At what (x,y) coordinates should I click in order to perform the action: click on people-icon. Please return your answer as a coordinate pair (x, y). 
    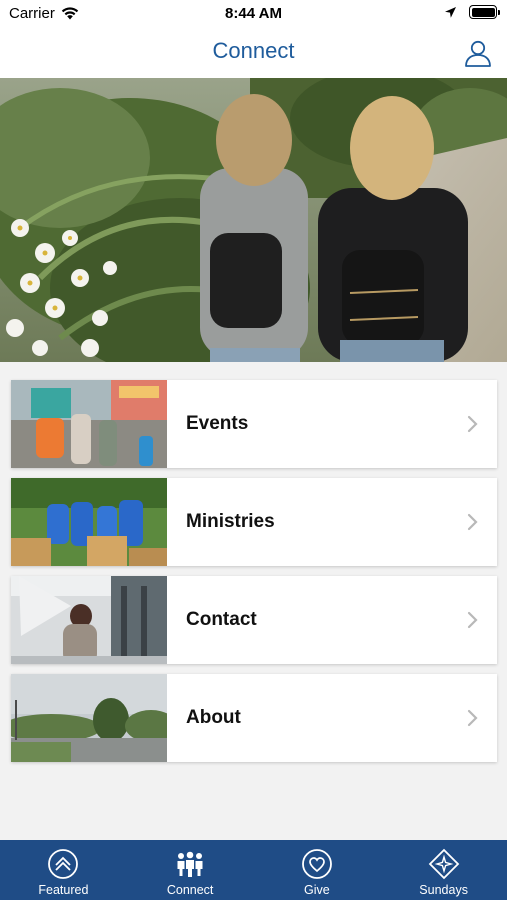
    Looking at the image, I should click on (190, 864).